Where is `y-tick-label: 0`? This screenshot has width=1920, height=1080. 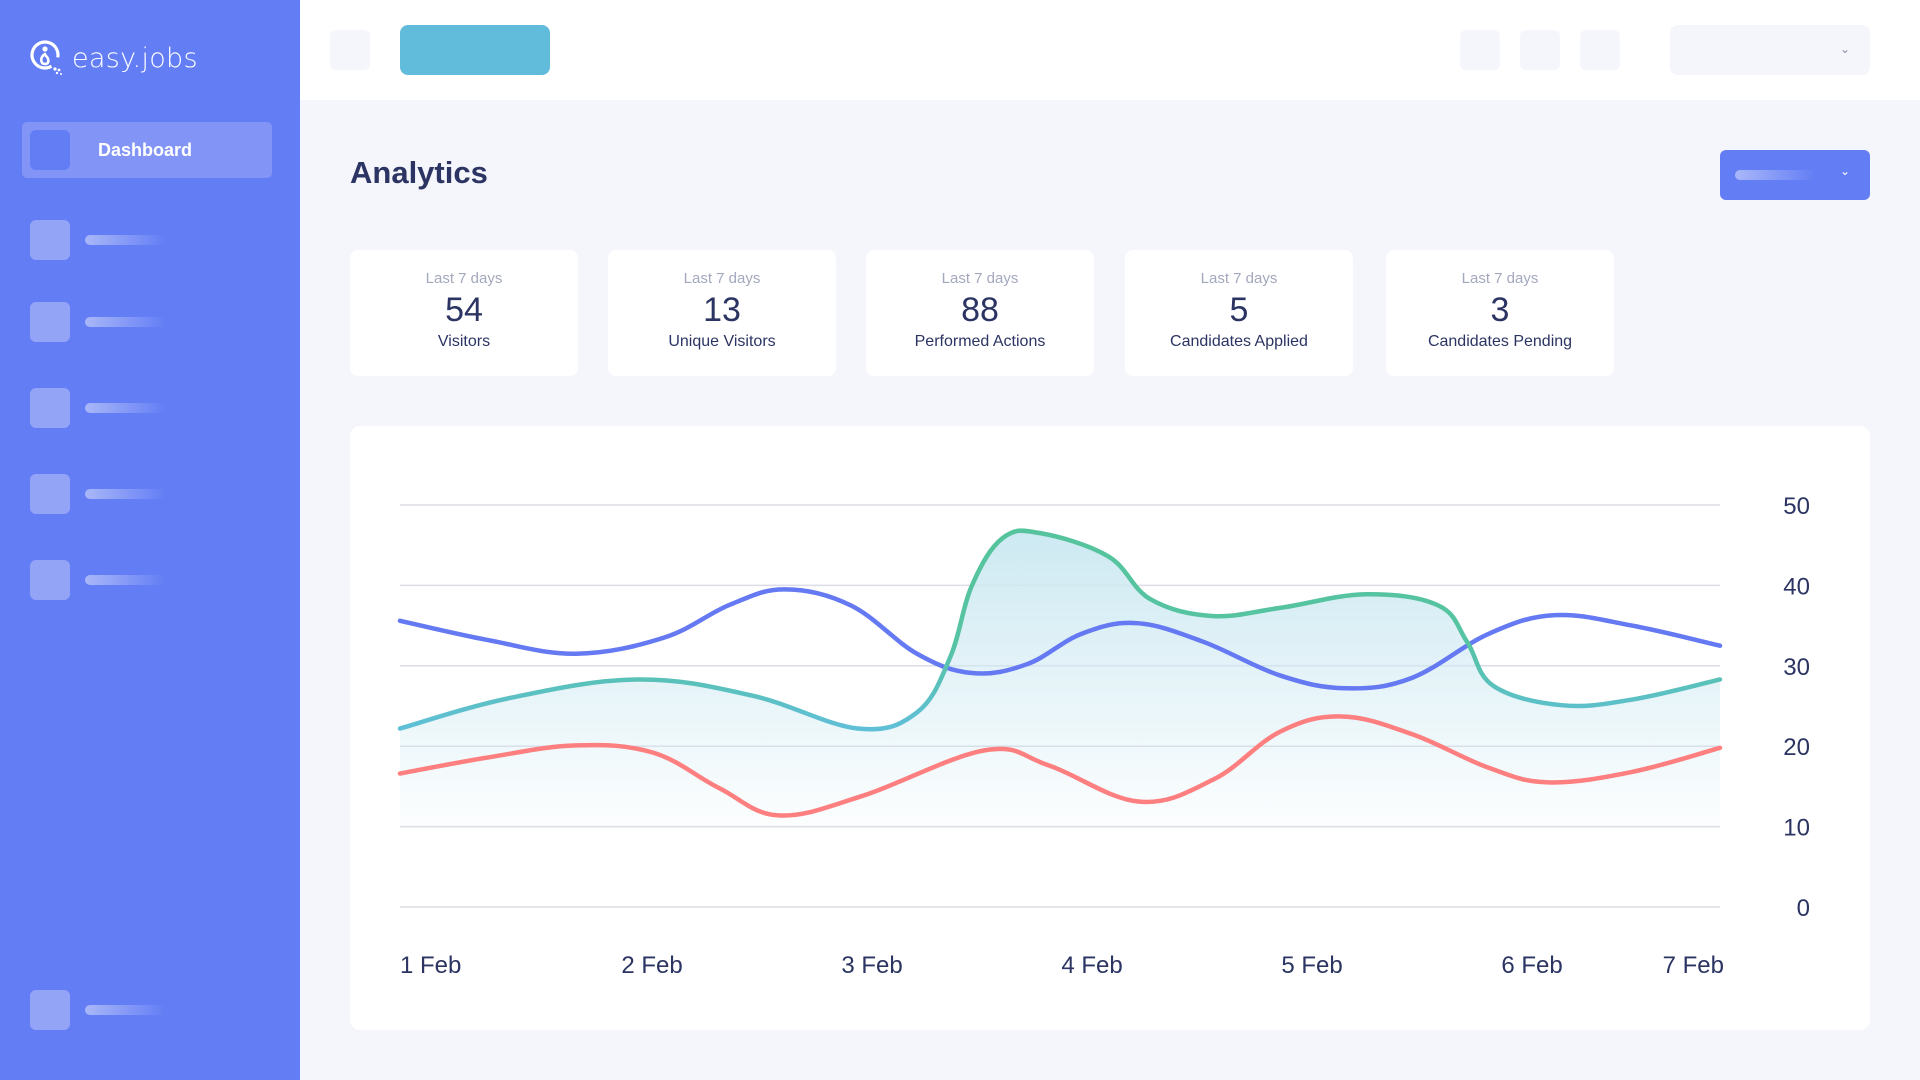
y-tick-label: 0 is located at coordinates (1803, 908).